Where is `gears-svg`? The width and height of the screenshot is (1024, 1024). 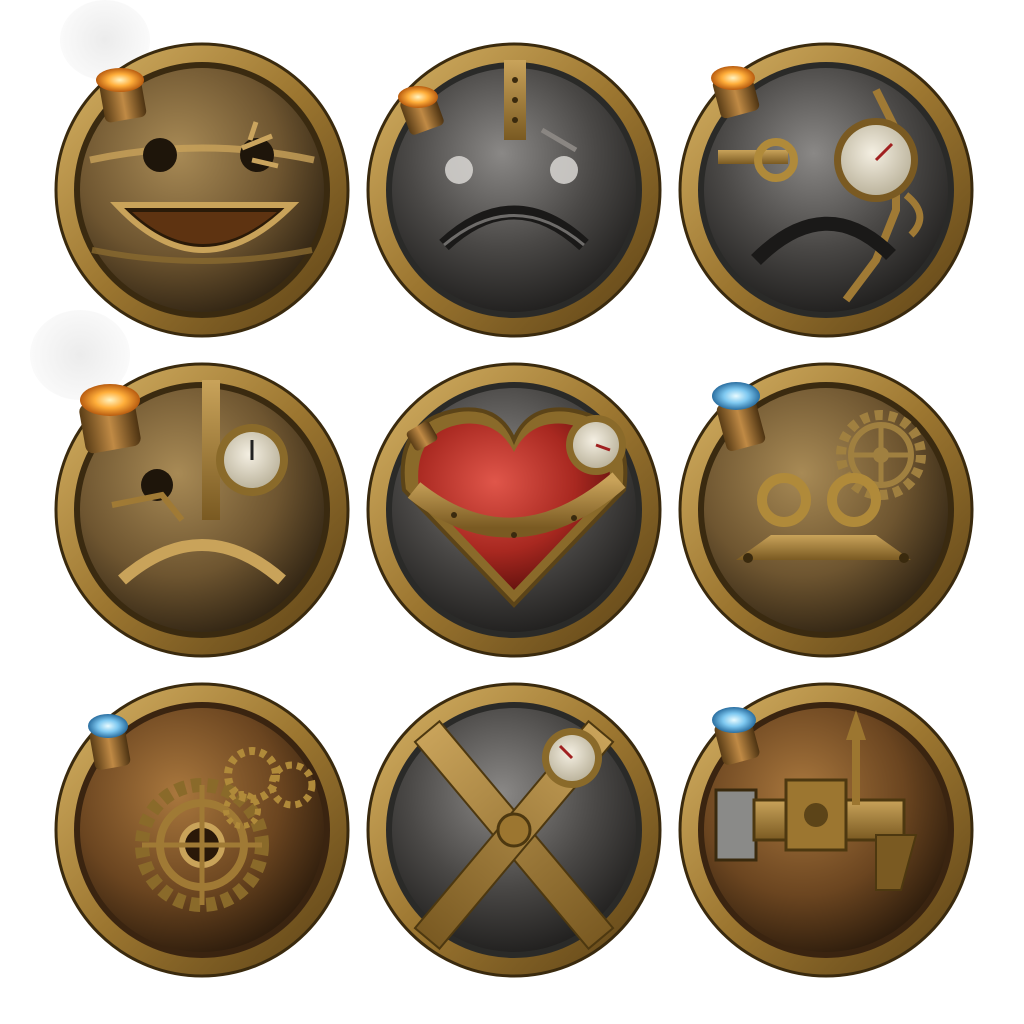 gears-svg is located at coordinates (202, 830).